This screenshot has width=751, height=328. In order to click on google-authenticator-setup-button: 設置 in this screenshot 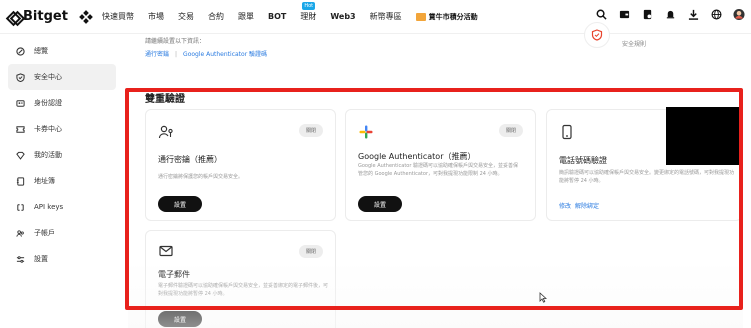, I will do `click(380, 204)`.